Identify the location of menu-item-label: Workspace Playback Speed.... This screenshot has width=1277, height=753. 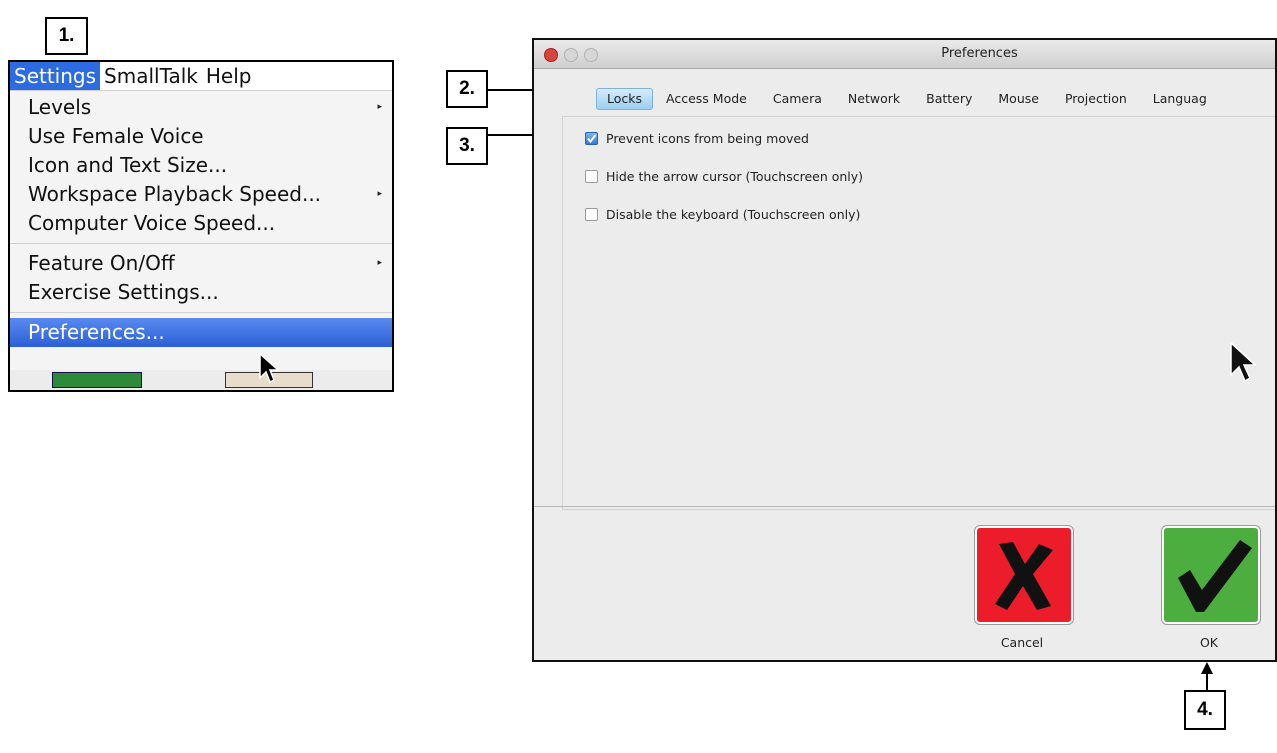
(175, 194).